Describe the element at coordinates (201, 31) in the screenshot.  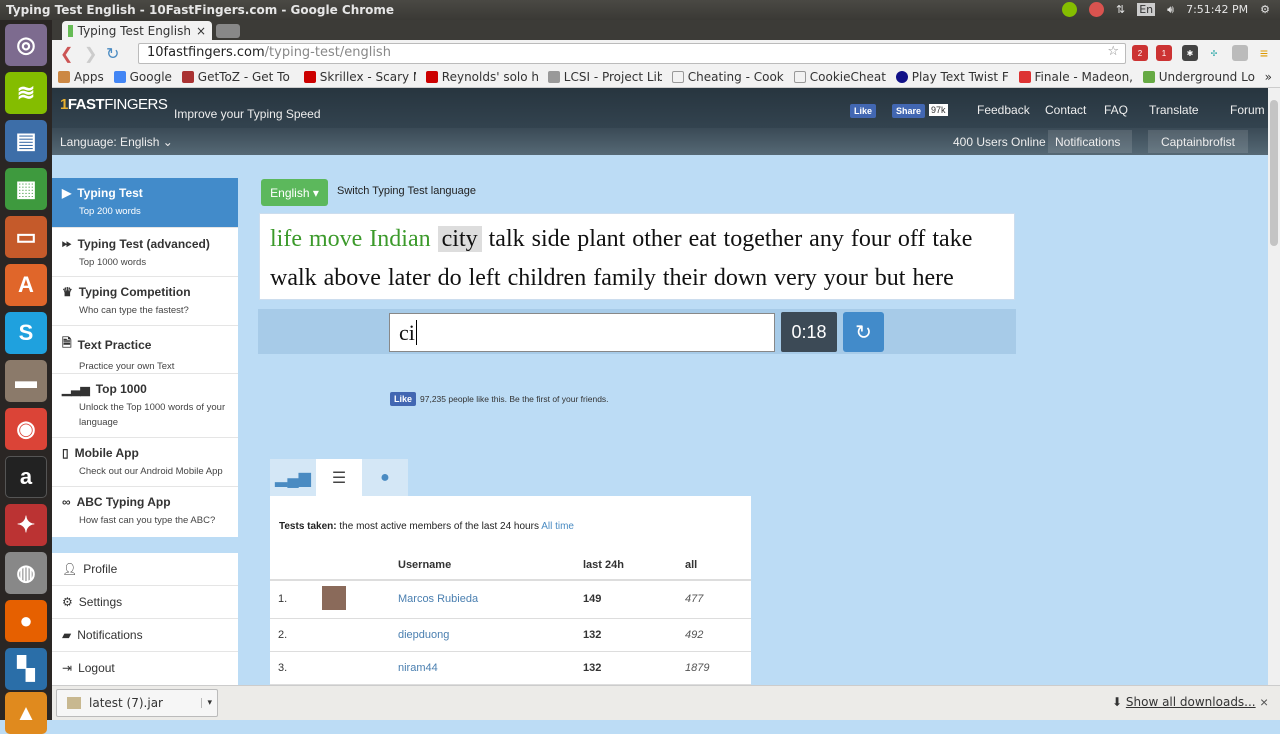
I see `close-tab-icon: ×` at that location.